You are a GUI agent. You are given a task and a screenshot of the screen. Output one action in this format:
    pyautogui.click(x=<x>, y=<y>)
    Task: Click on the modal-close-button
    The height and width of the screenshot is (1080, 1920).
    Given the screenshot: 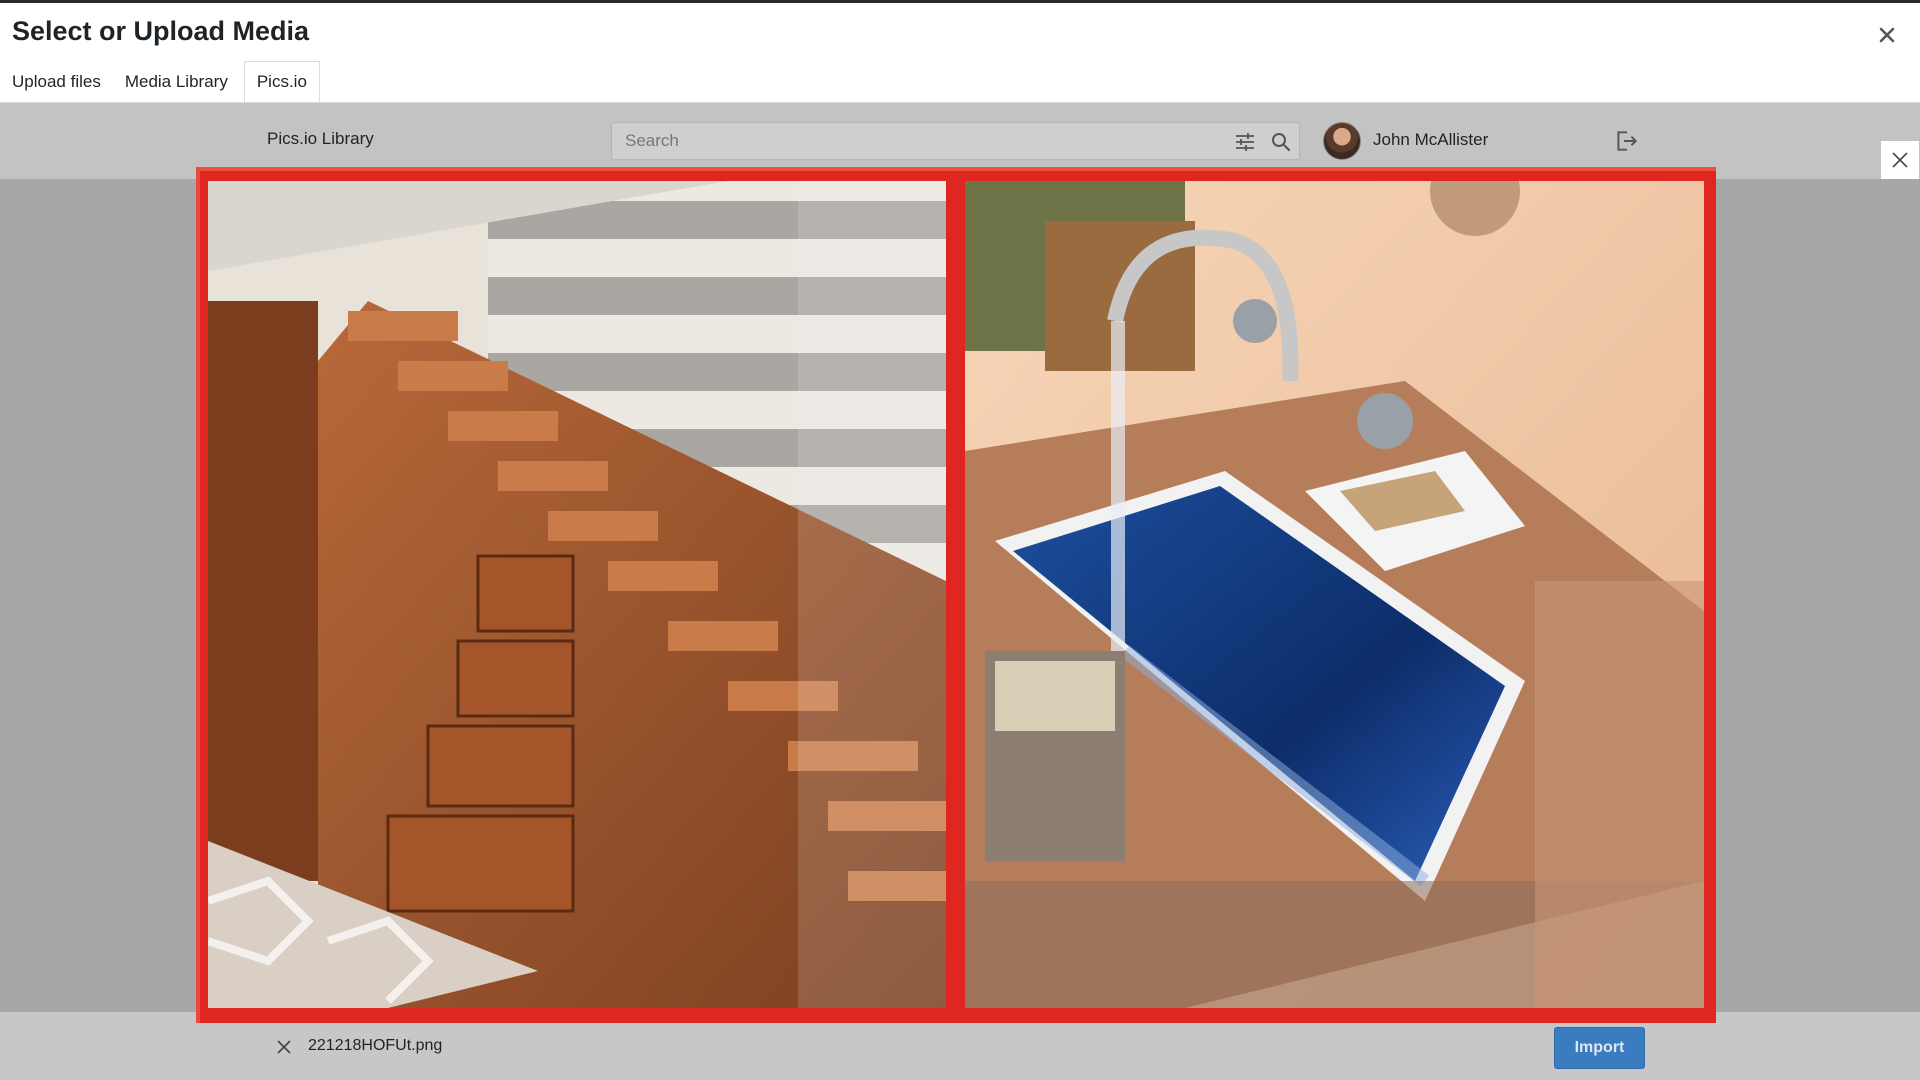 What is the action you would take?
    pyautogui.click(x=1887, y=35)
    